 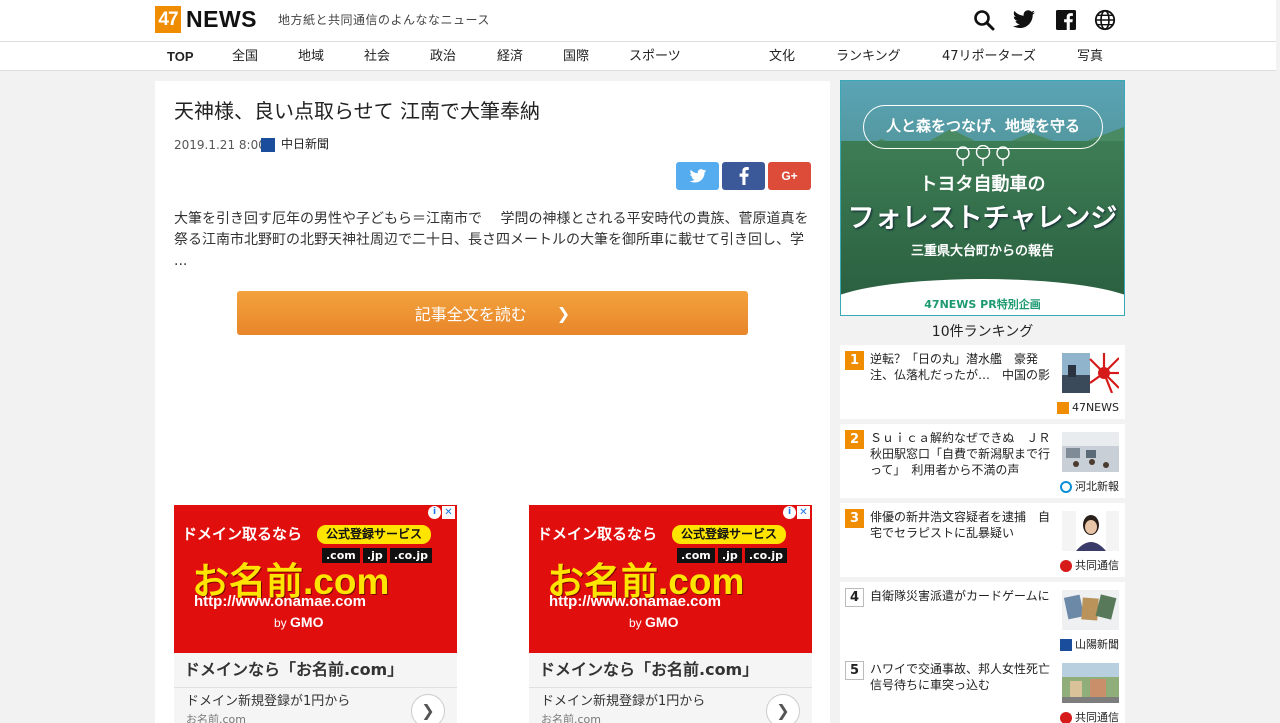 I want to click on read-full-article-button: 記事全文を読む ❯, so click(x=492, y=313).